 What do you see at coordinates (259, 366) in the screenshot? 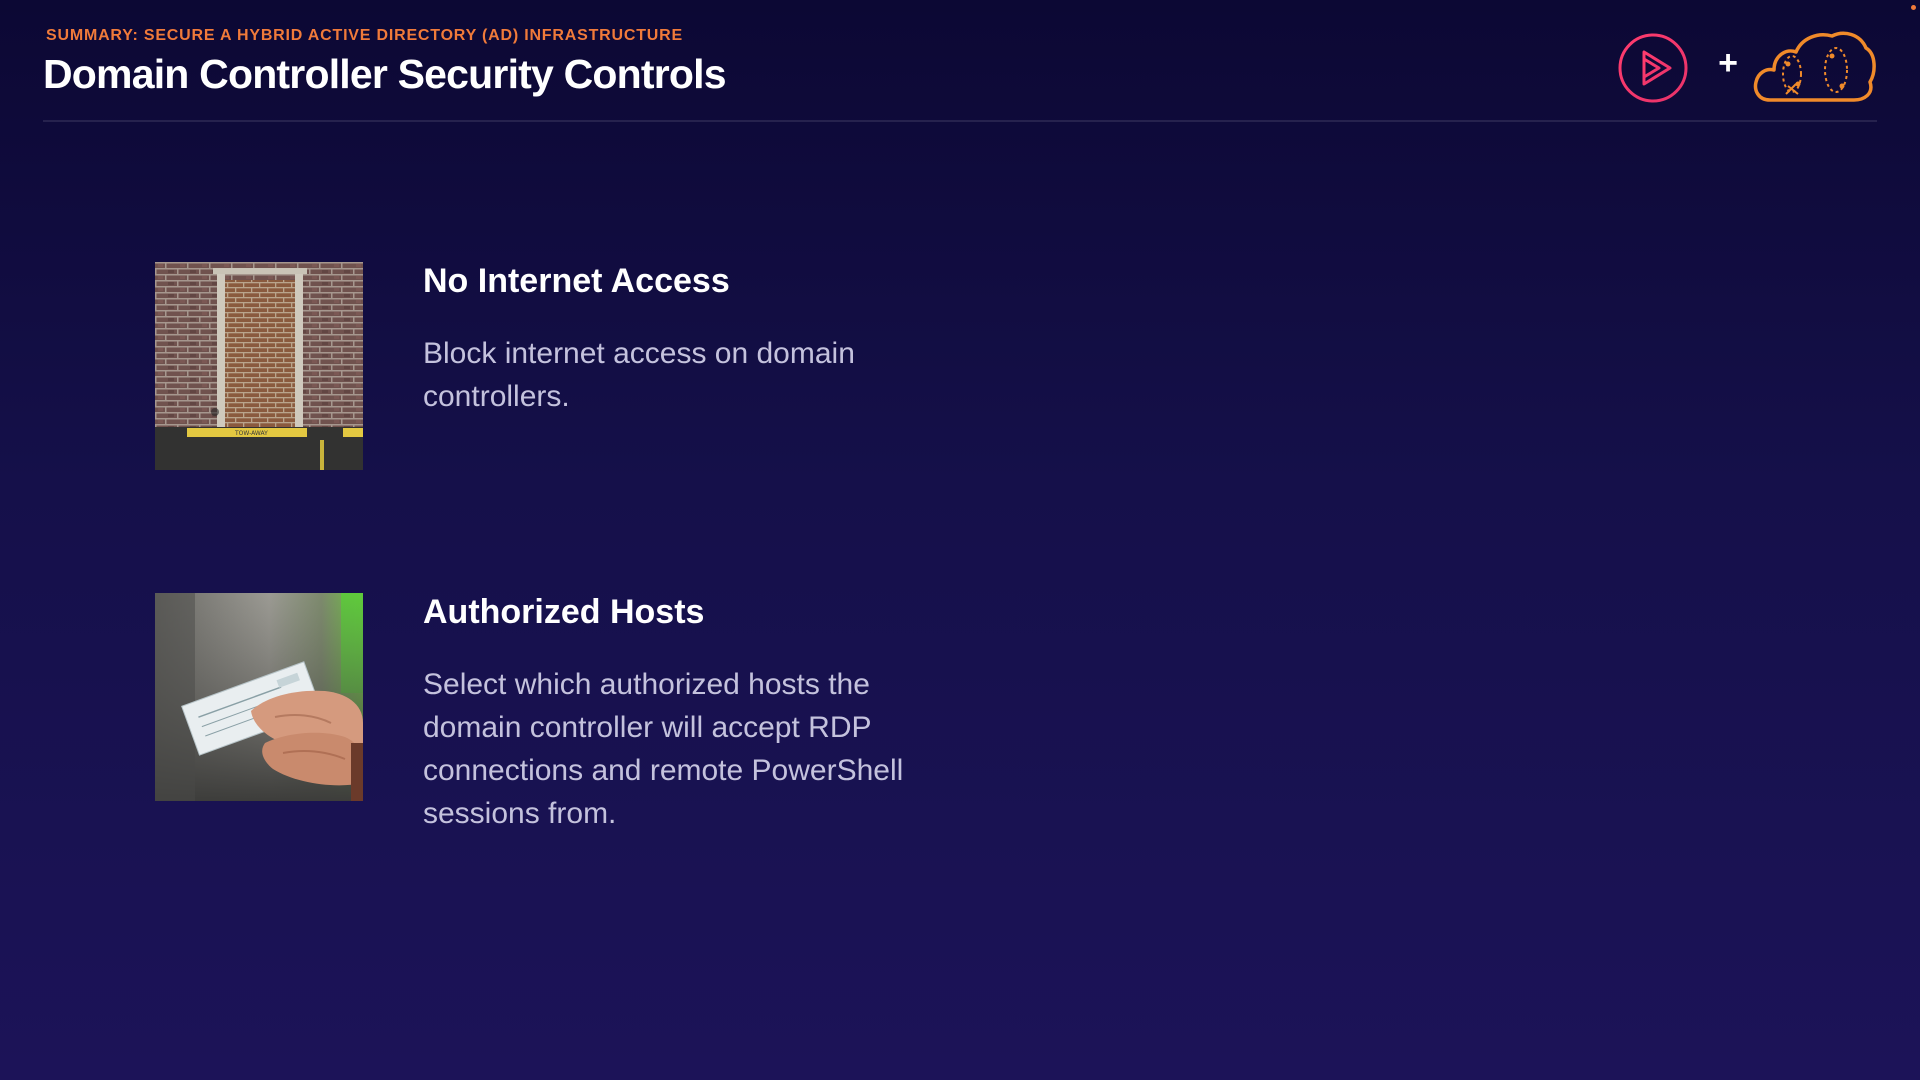
I see `bricked-up-doorway-photo: TOW-AWAY` at bounding box center [259, 366].